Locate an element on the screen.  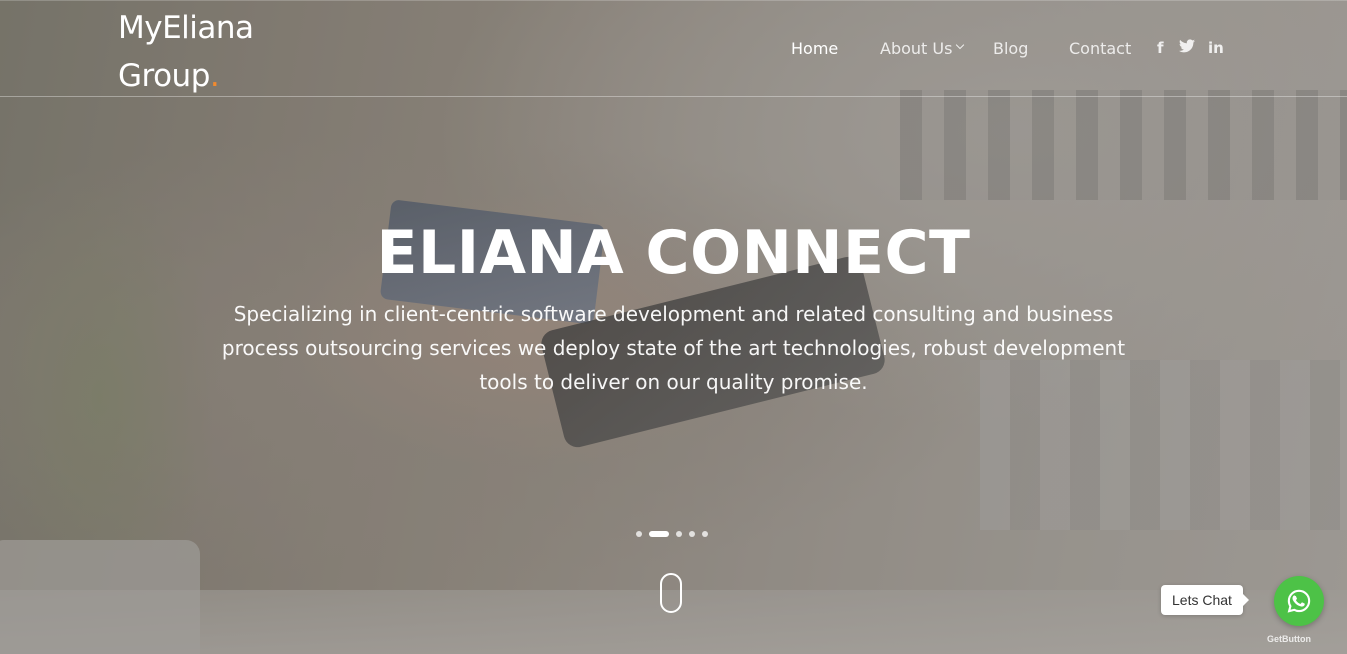
getbutton-credit: GetButton is located at coordinates (1289, 639).